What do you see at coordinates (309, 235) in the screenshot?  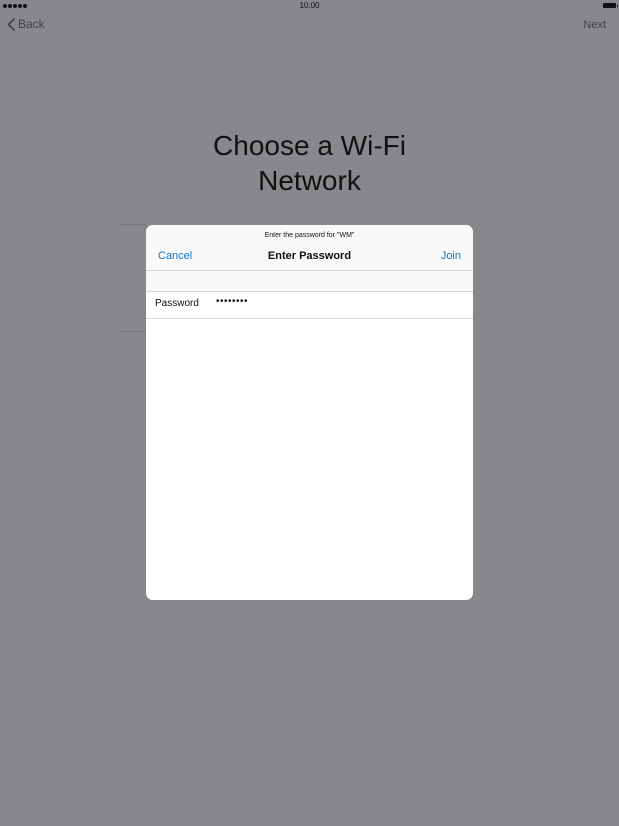 I see `dialog-prompt: Enter the password for "WM"` at bounding box center [309, 235].